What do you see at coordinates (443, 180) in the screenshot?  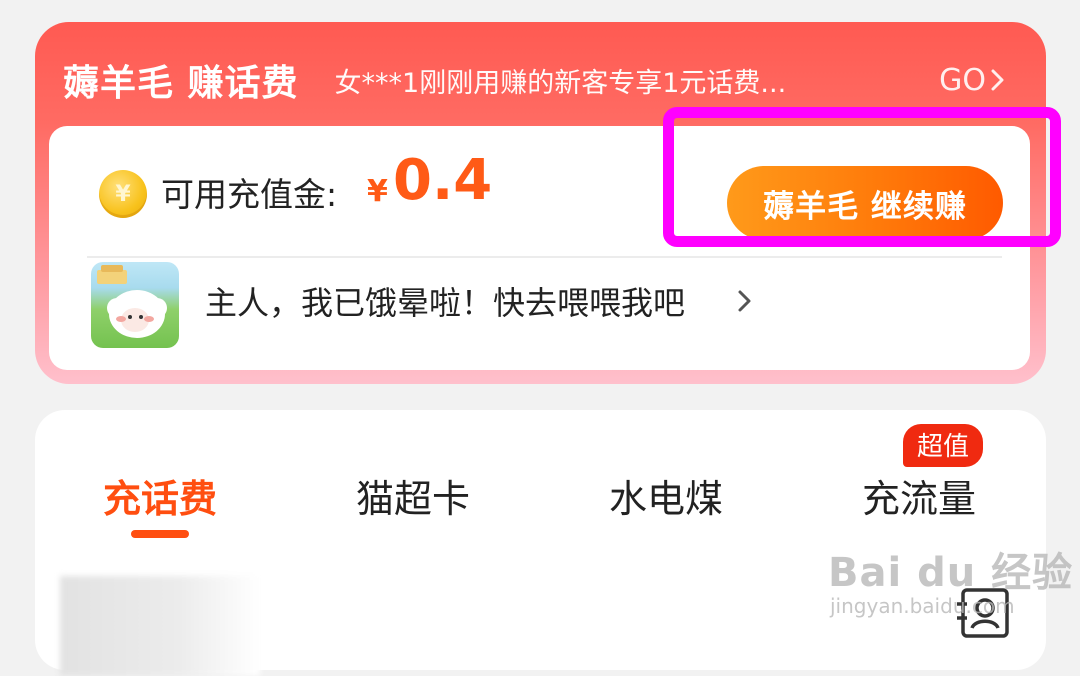 I see `balance-value: 0.4` at bounding box center [443, 180].